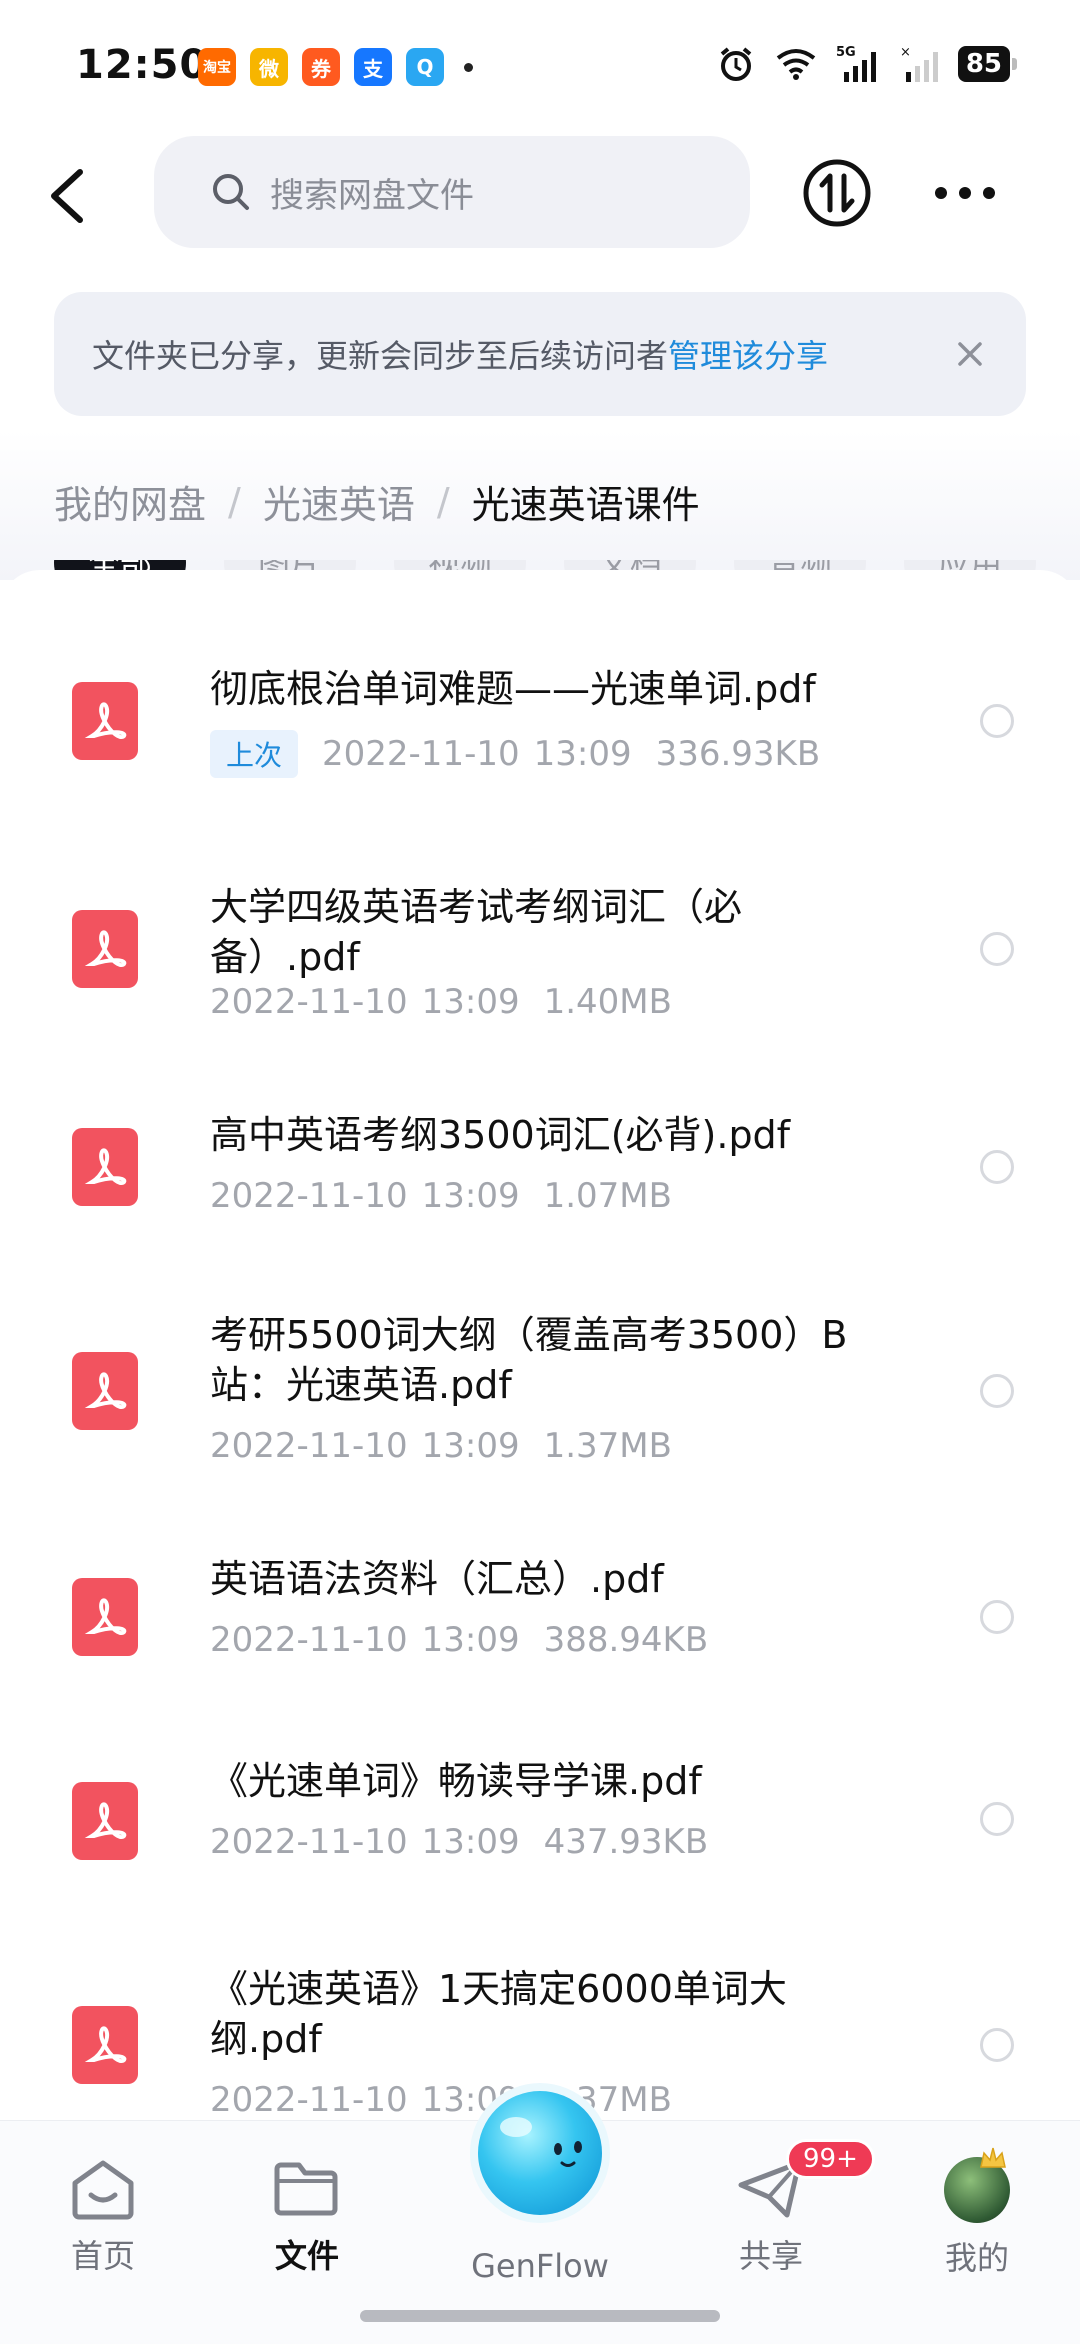 The image size is (1080, 2344). What do you see at coordinates (500, 1135) in the screenshot?
I see `file-name: 高中英语考纲3500词汇(必背).pdf` at bounding box center [500, 1135].